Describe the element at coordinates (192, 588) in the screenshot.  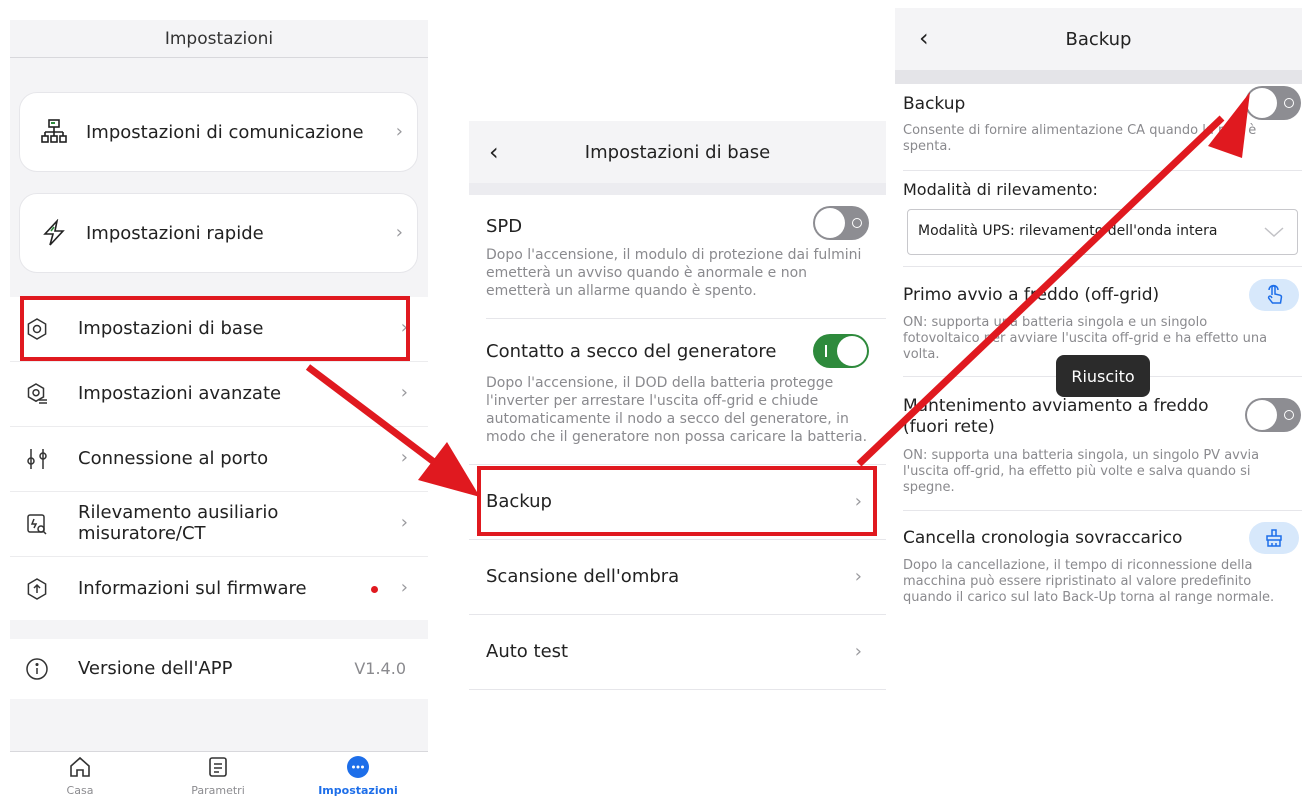
I see `list-item-label: Informazioni sul firmware` at that location.